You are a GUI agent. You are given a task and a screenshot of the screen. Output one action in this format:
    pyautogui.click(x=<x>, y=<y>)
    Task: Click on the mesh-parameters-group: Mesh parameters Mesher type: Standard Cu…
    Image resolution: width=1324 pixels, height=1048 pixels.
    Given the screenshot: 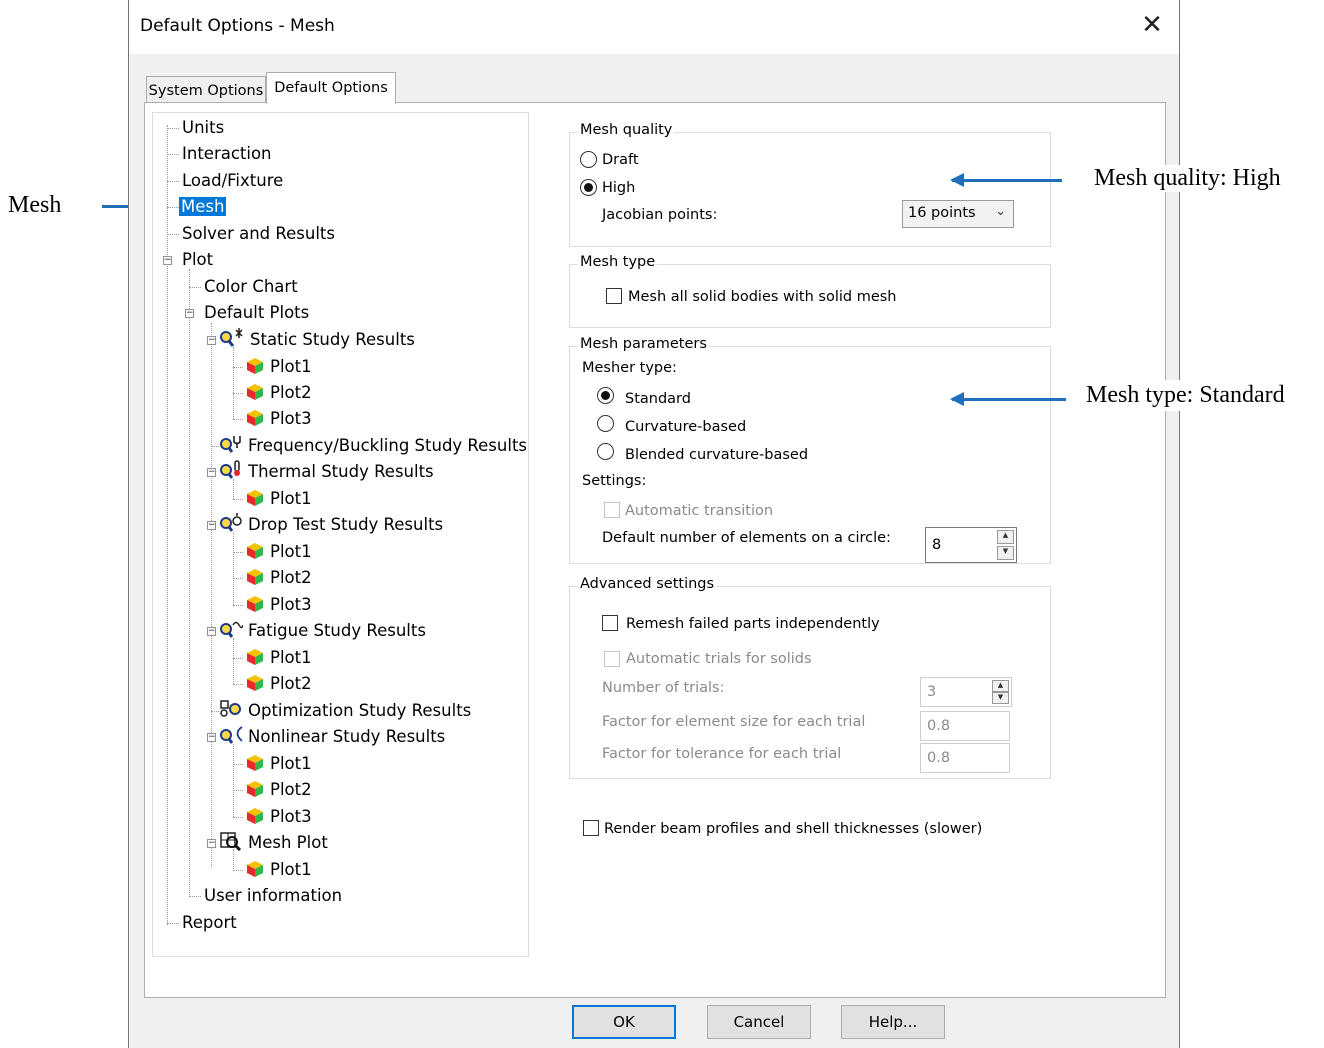 What is the action you would take?
    pyautogui.click(x=810, y=450)
    